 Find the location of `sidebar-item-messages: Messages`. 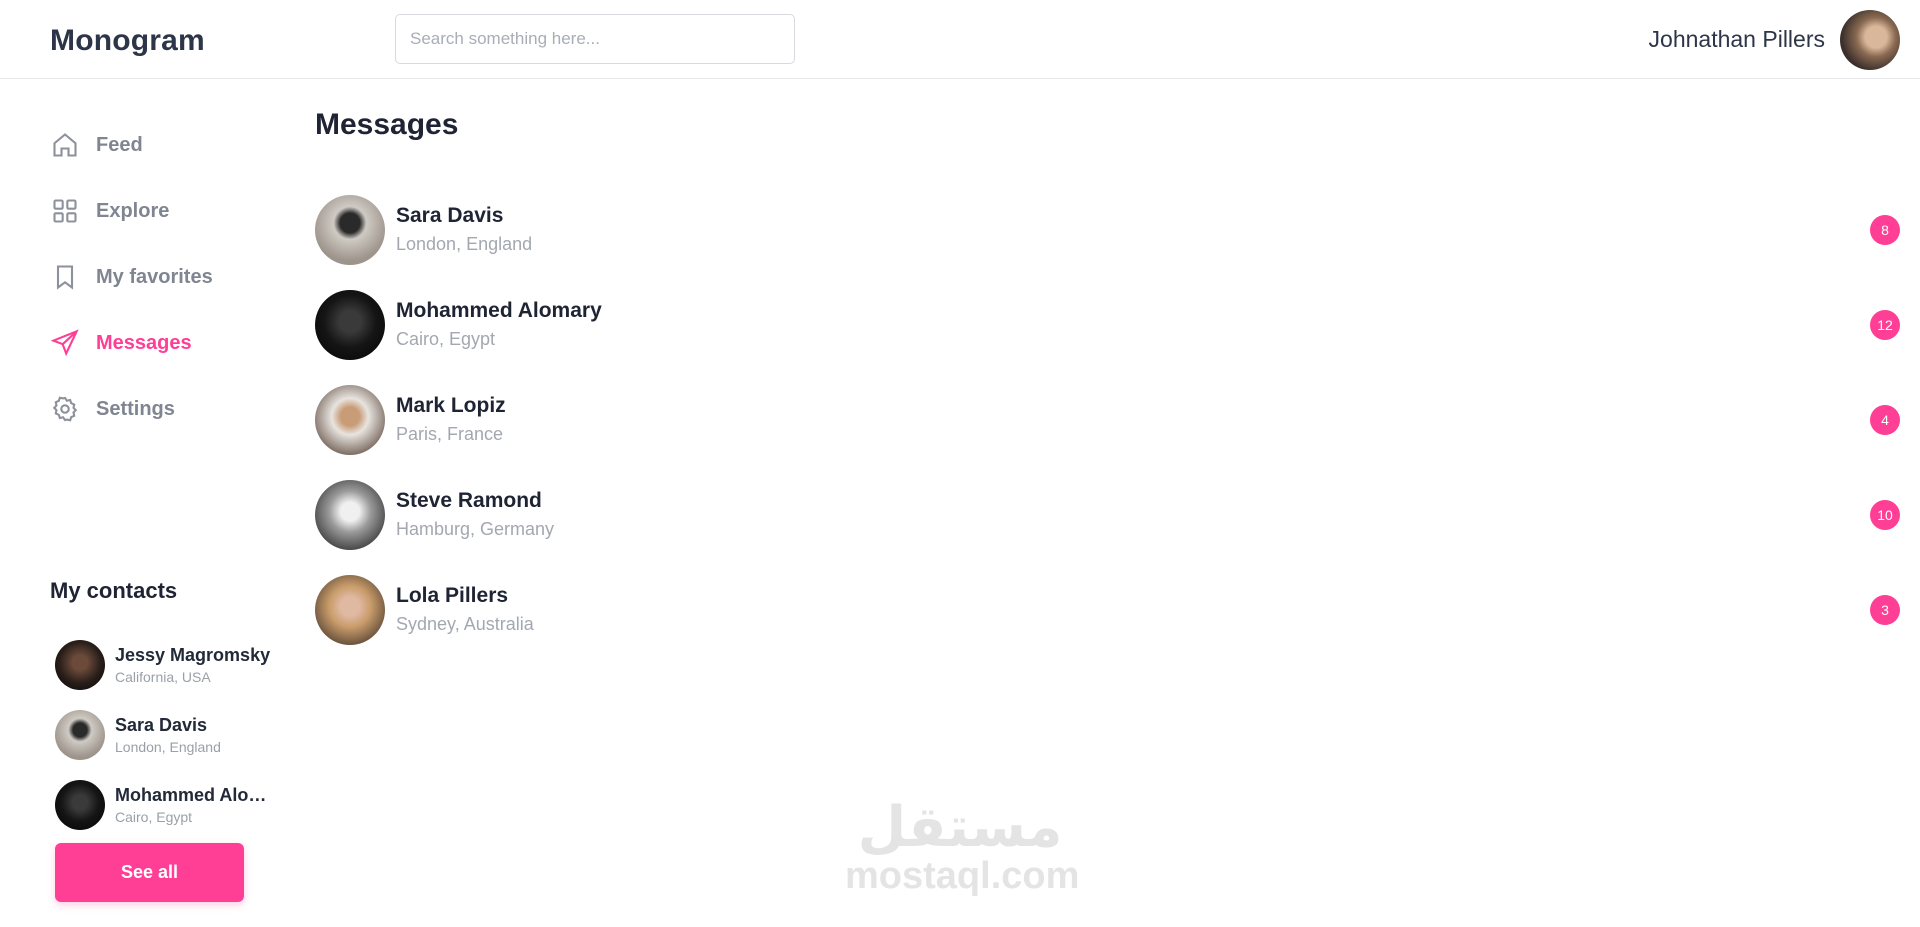

sidebar-item-messages: Messages is located at coordinates (165, 343).